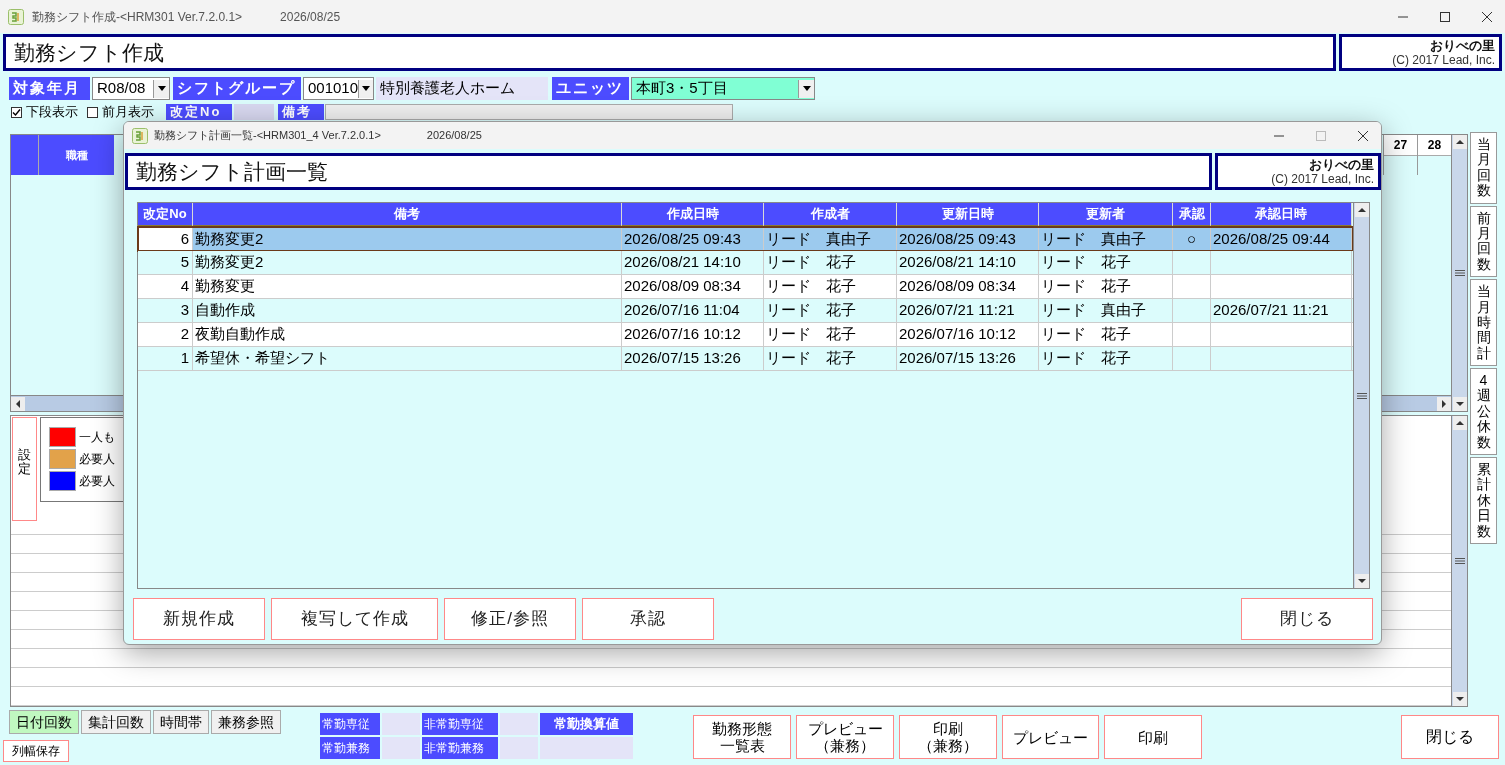  Describe the element at coordinates (407, 358) in the screenshot. I see `table-cell: 希望休・希望シフト` at that location.